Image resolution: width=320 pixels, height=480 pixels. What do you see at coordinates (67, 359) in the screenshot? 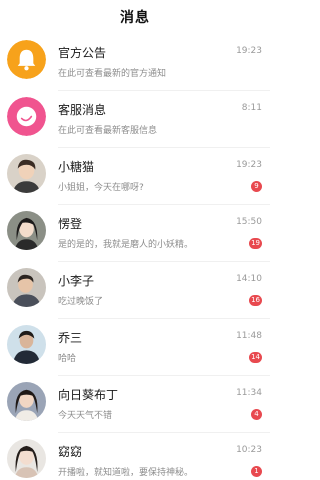
I see `message-preview: 哈哈` at bounding box center [67, 359].